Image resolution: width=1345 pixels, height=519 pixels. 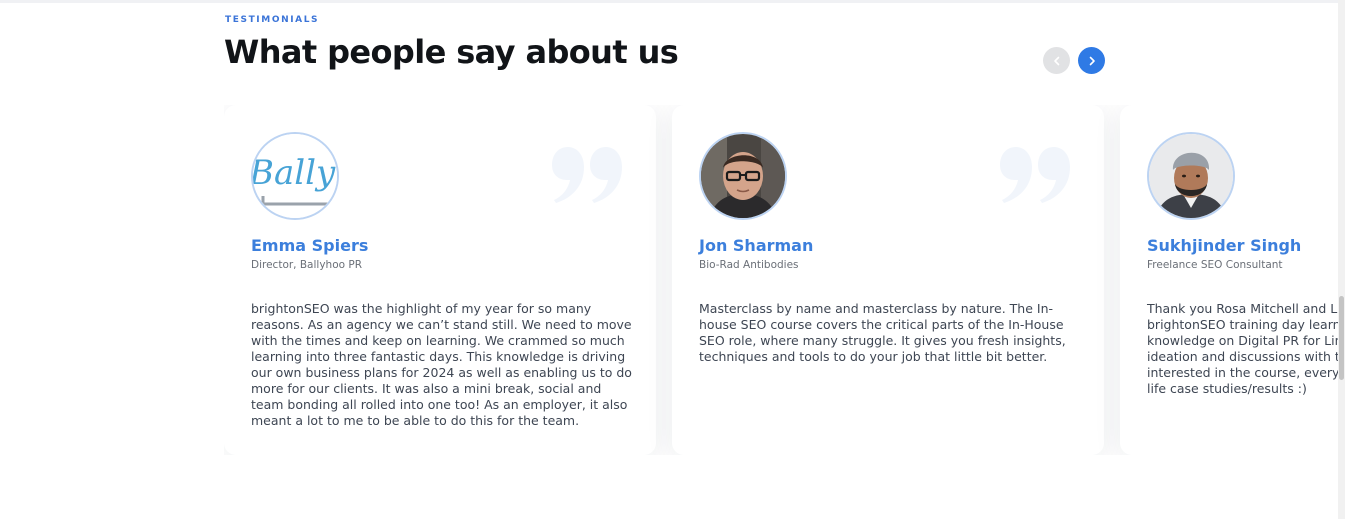 What do you see at coordinates (1242, 372) in the screenshot?
I see `quote-line: interested in the course, every s` at bounding box center [1242, 372].